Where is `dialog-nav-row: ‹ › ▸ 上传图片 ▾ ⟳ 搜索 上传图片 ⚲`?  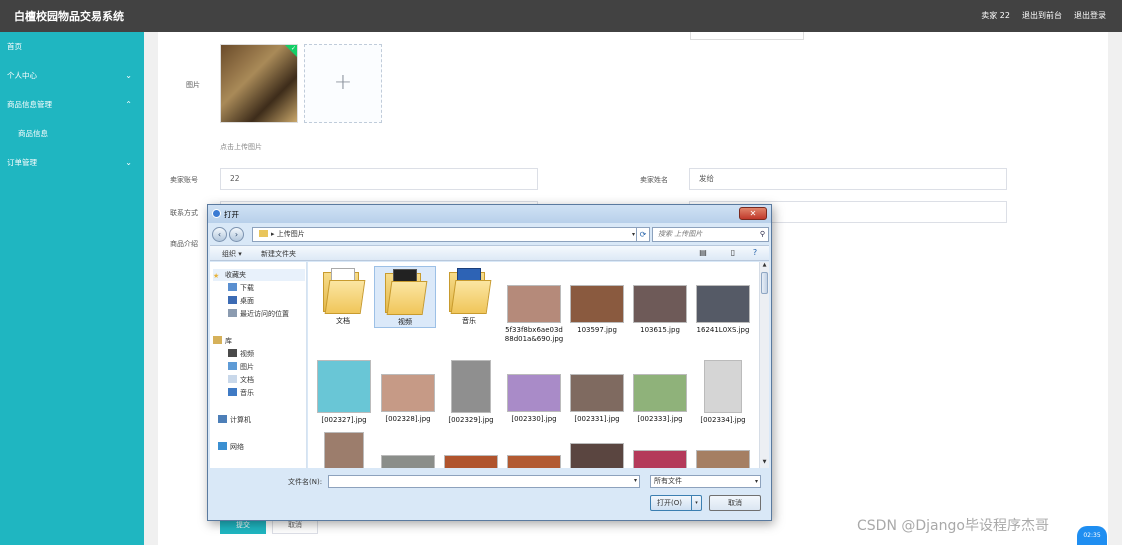 dialog-nav-row: ‹ › ▸ 上传图片 ▾ ⟳ 搜索 上传图片 ⚲ is located at coordinates (489, 234).